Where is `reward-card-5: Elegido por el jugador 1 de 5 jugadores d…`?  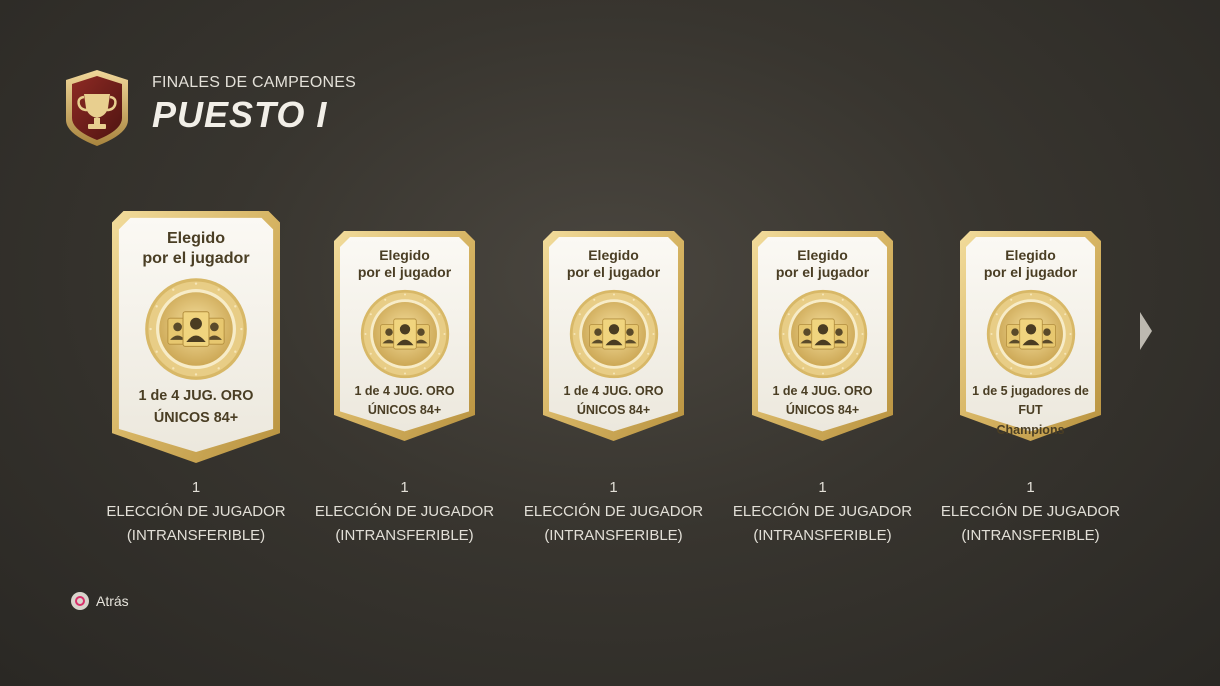 reward-card-5: Elegido por el jugador 1 de 5 jugadores d… is located at coordinates (1031, 389).